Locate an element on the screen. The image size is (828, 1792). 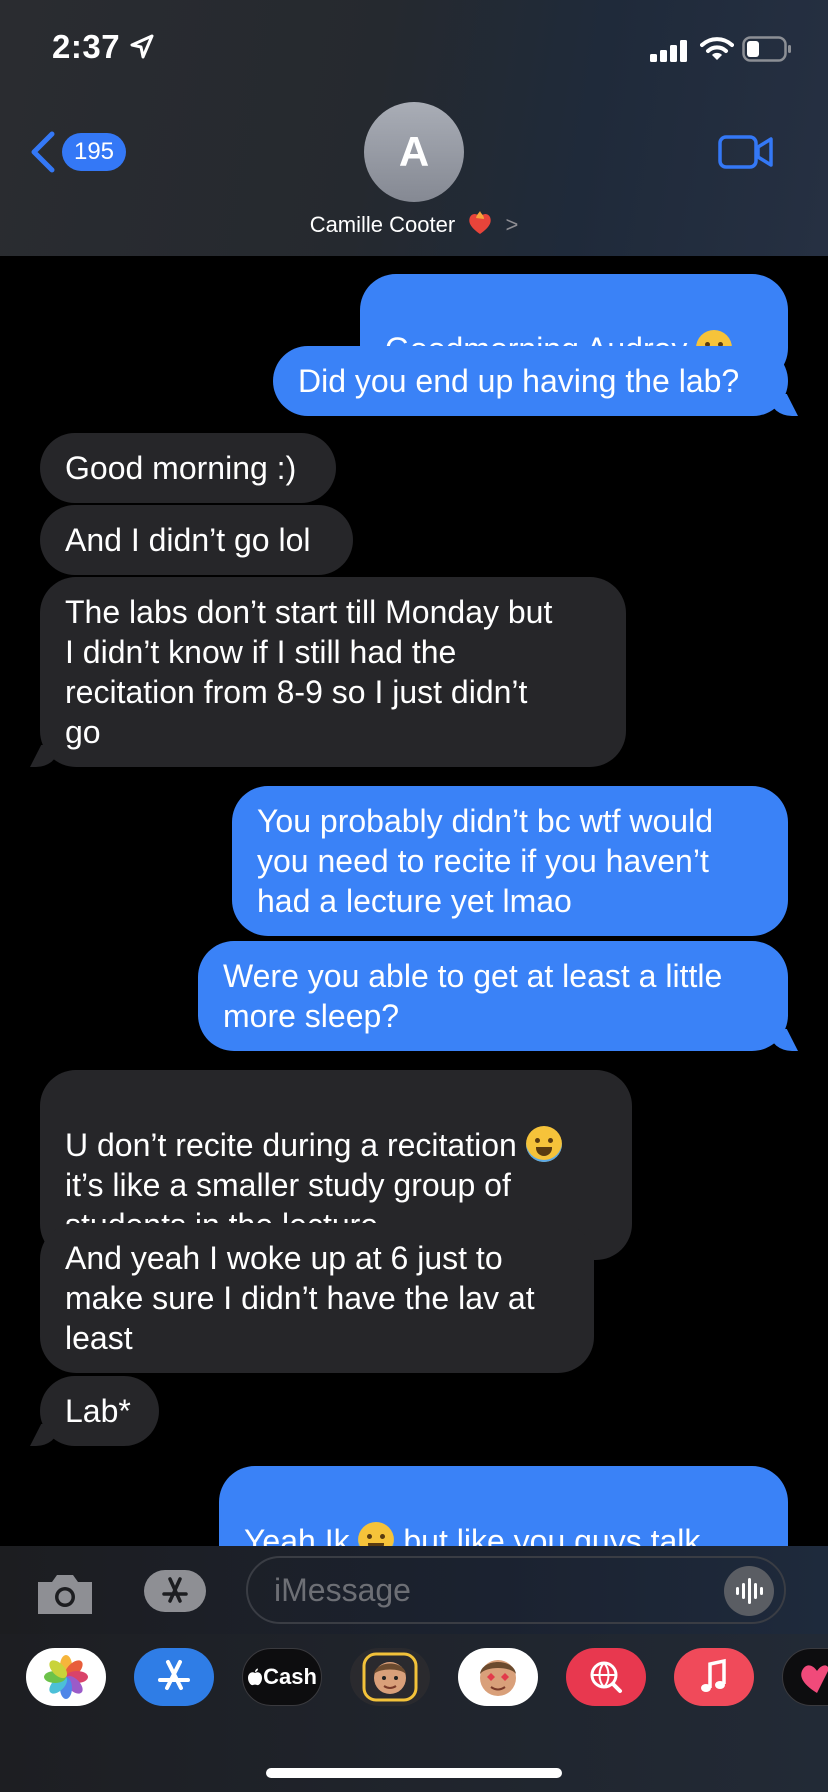
compose-bar is located at coordinates (414, 1590).